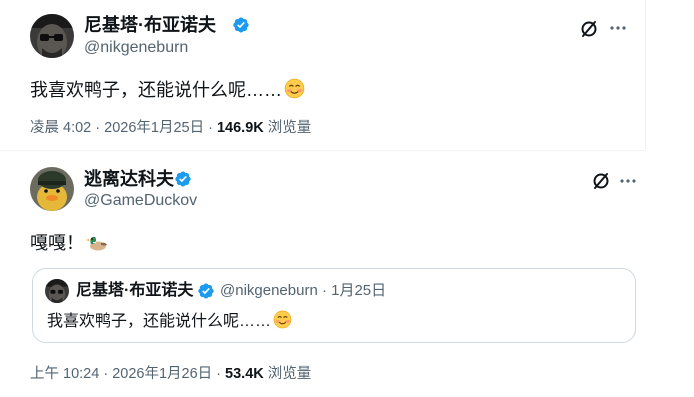 This screenshot has height=397, width=694. I want to click on author-handle: @nikgeneburn, so click(136, 48).